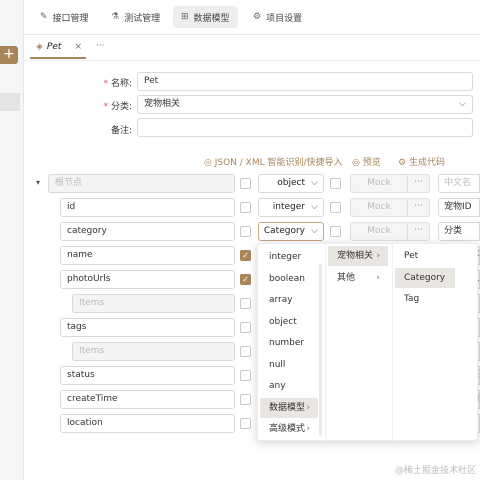 The width and height of the screenshot is (480, 480). I want to click on type-value: object, so click(291, 183).